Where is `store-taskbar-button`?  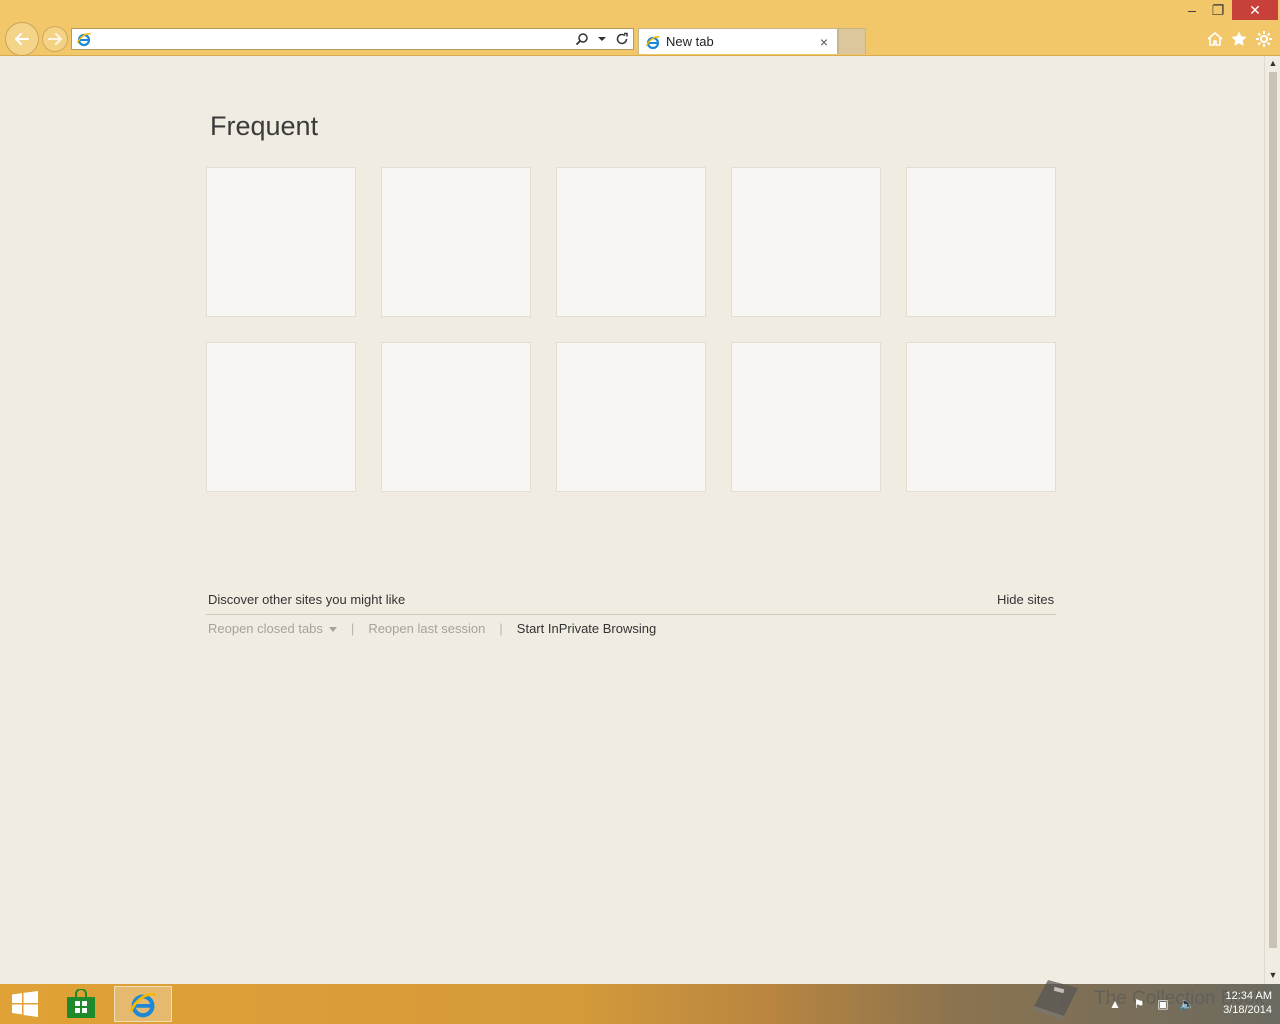
store-taskbar-button is located at coordinates (81, 1004).